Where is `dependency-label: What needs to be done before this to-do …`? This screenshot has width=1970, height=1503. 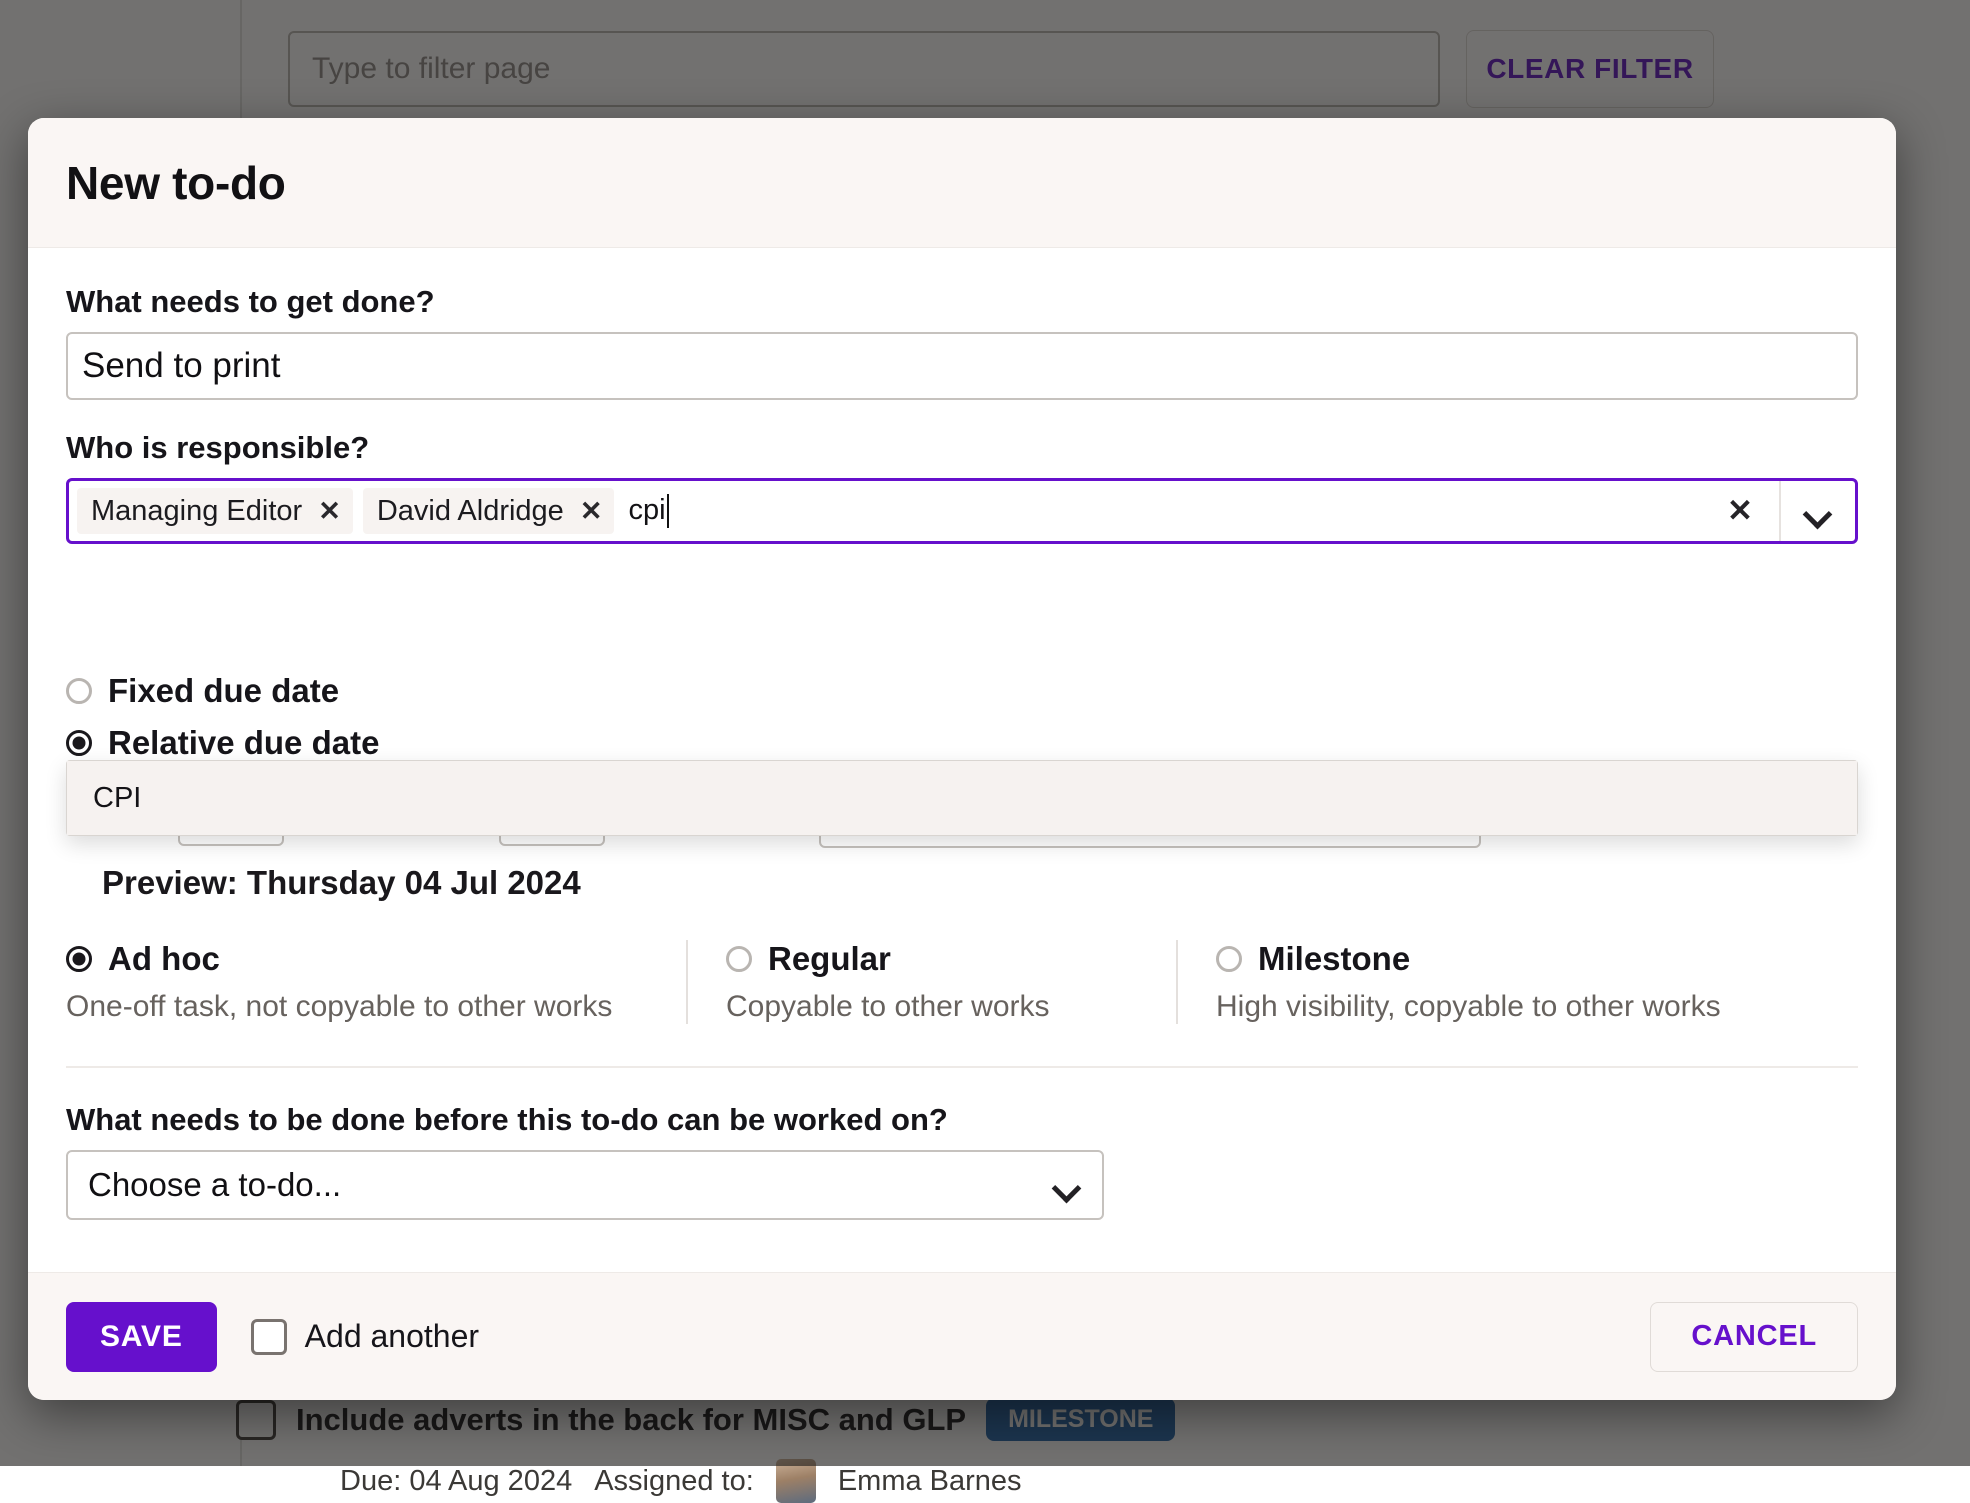 dependency-label: What needs to be done before this to-do … is located at coordinates (962, 1120).